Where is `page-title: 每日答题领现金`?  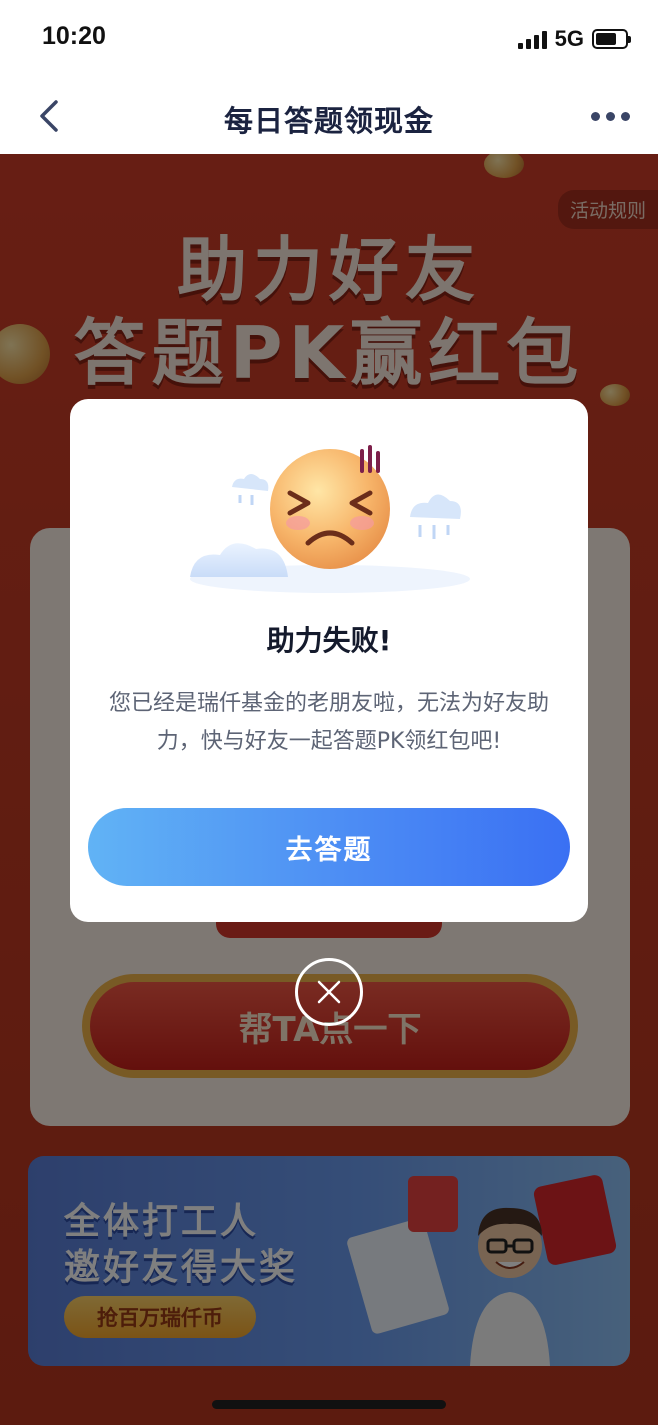
page-title: 每日答题领现金 is located at coordinates (328, 121).